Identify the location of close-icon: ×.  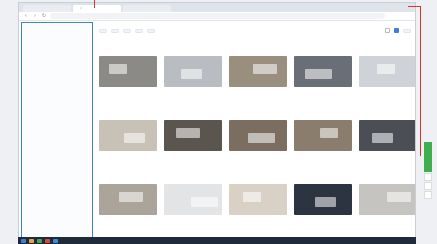
(81, 8).